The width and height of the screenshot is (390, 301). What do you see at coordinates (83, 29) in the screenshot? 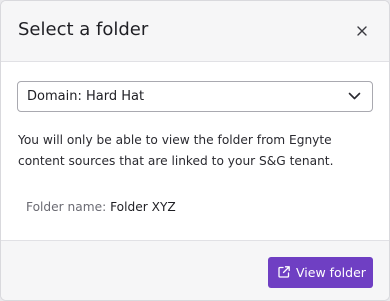
I see `dialog-title: Select a folder` at bounding box center [83, 29].